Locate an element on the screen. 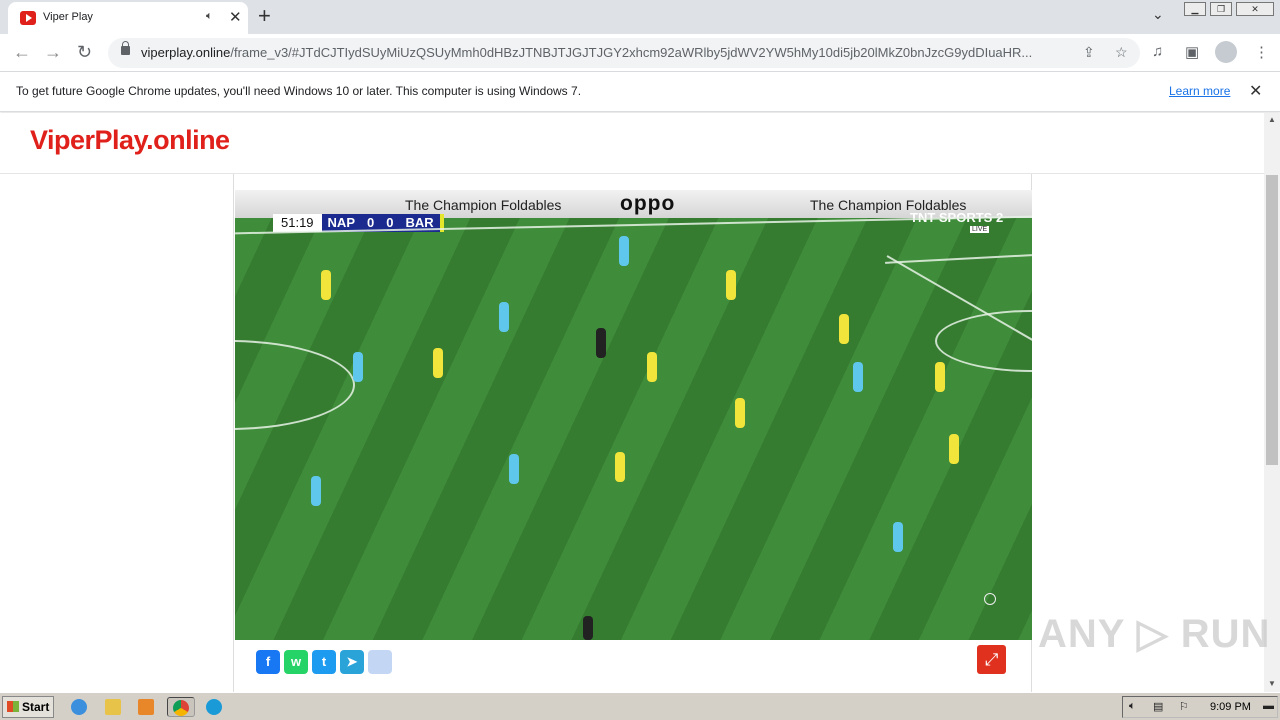 This screenshot has height=720, width=1280. referee-marker is located at coordinates (601, 343).